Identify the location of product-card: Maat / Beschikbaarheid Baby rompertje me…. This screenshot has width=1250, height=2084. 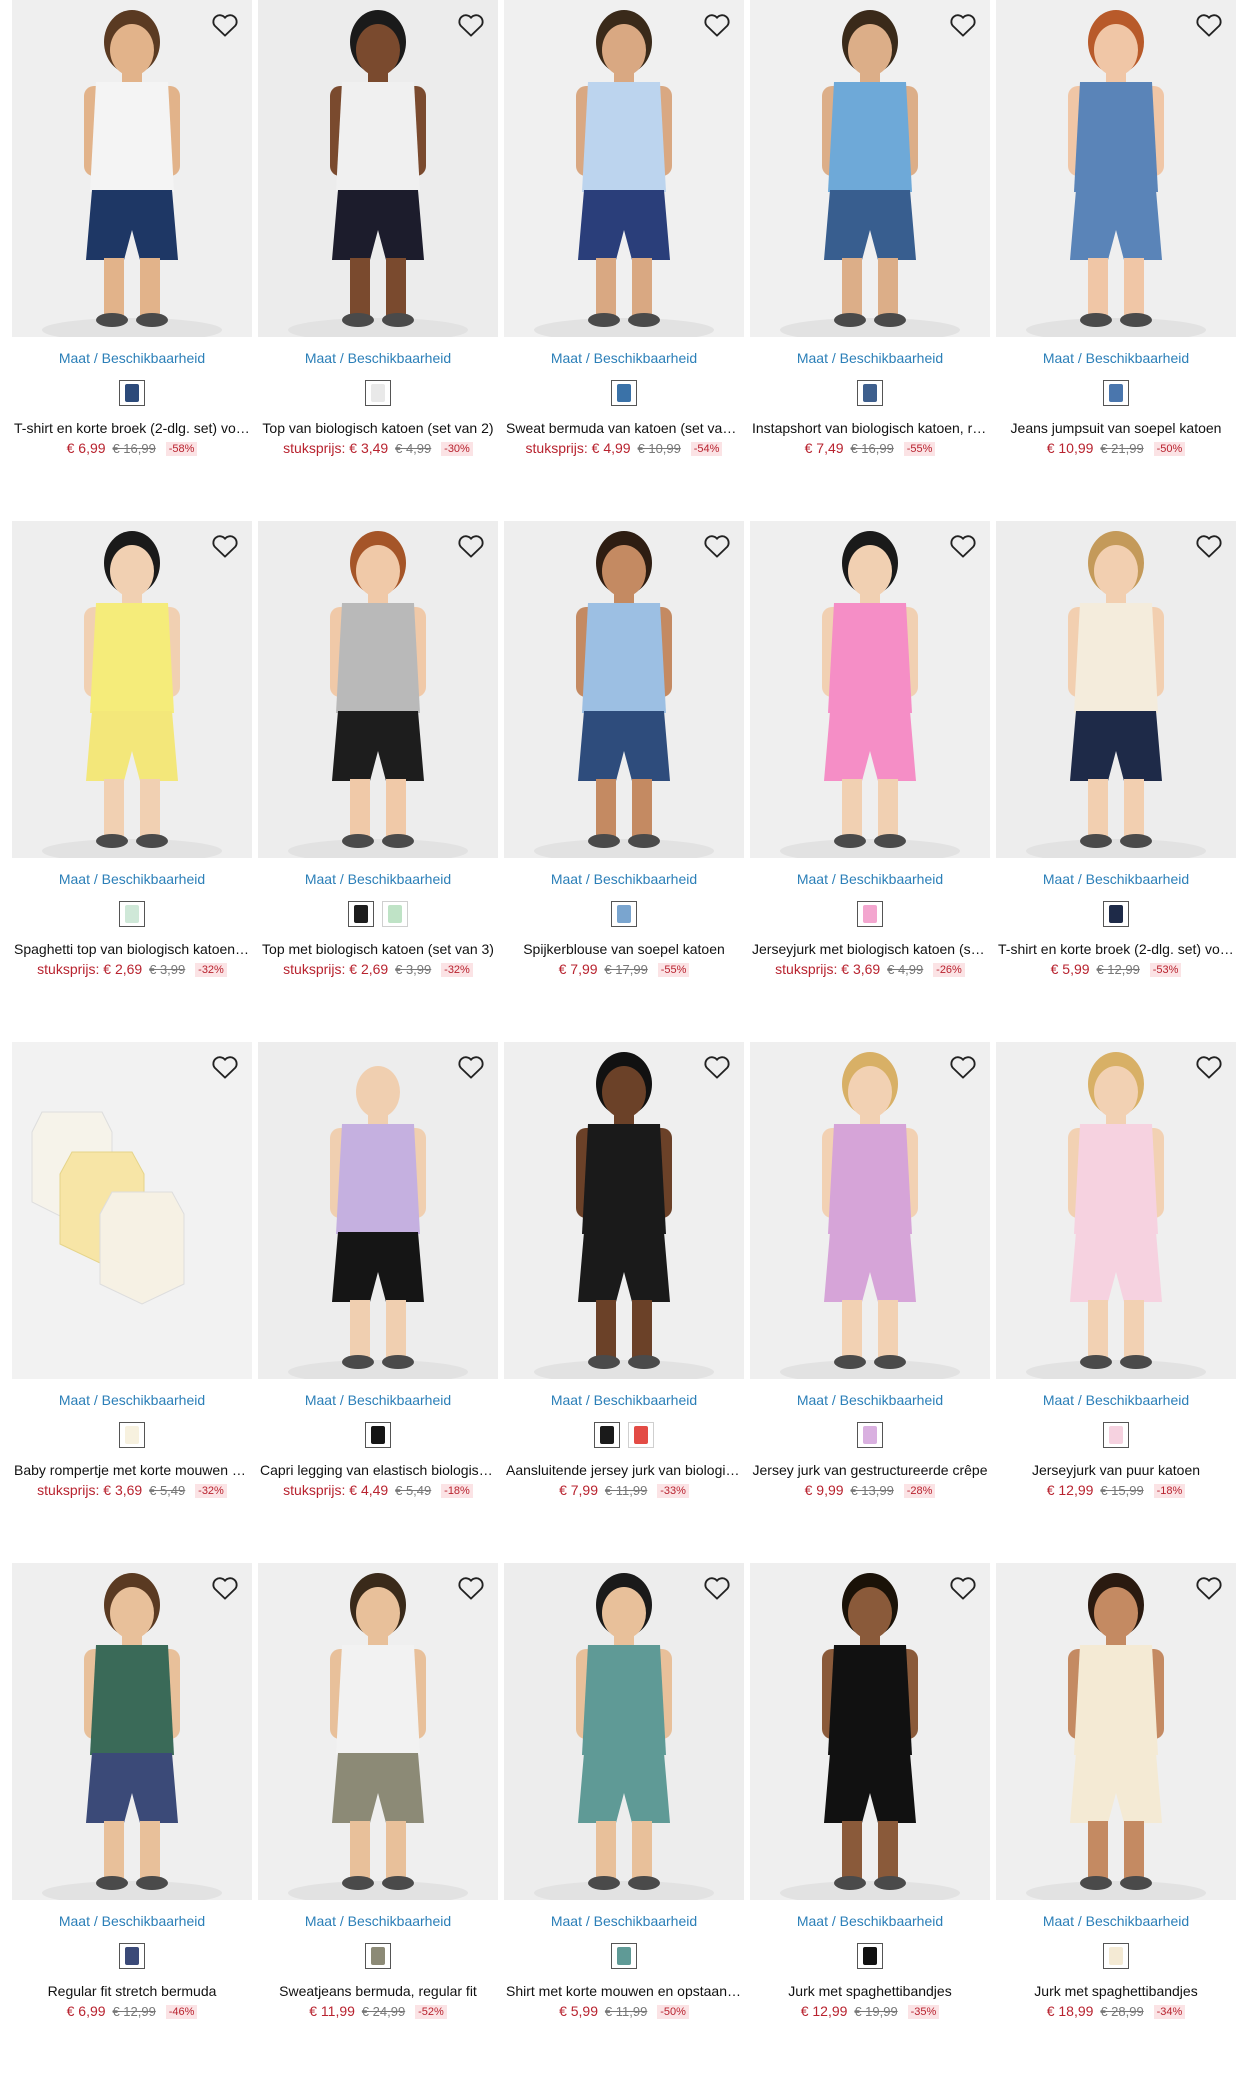
(132, 1302).